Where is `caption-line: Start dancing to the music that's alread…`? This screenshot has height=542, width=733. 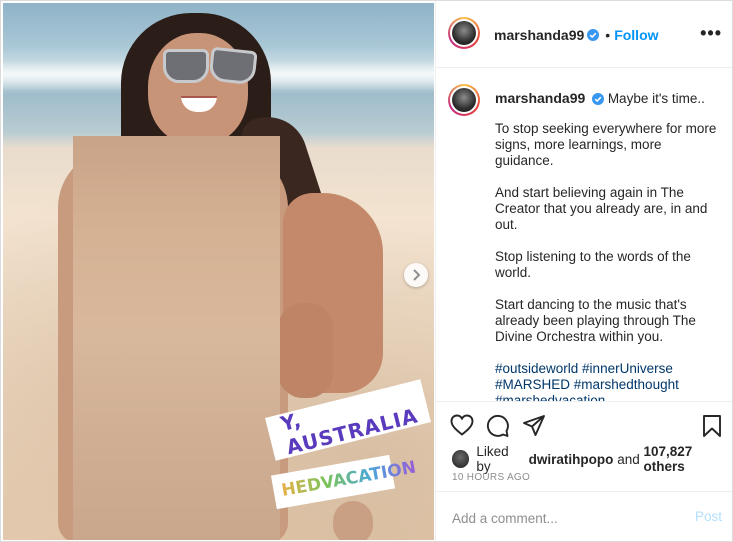 caption-line: Start dancing to the music that's alread… is located at coordinates (595, 320).